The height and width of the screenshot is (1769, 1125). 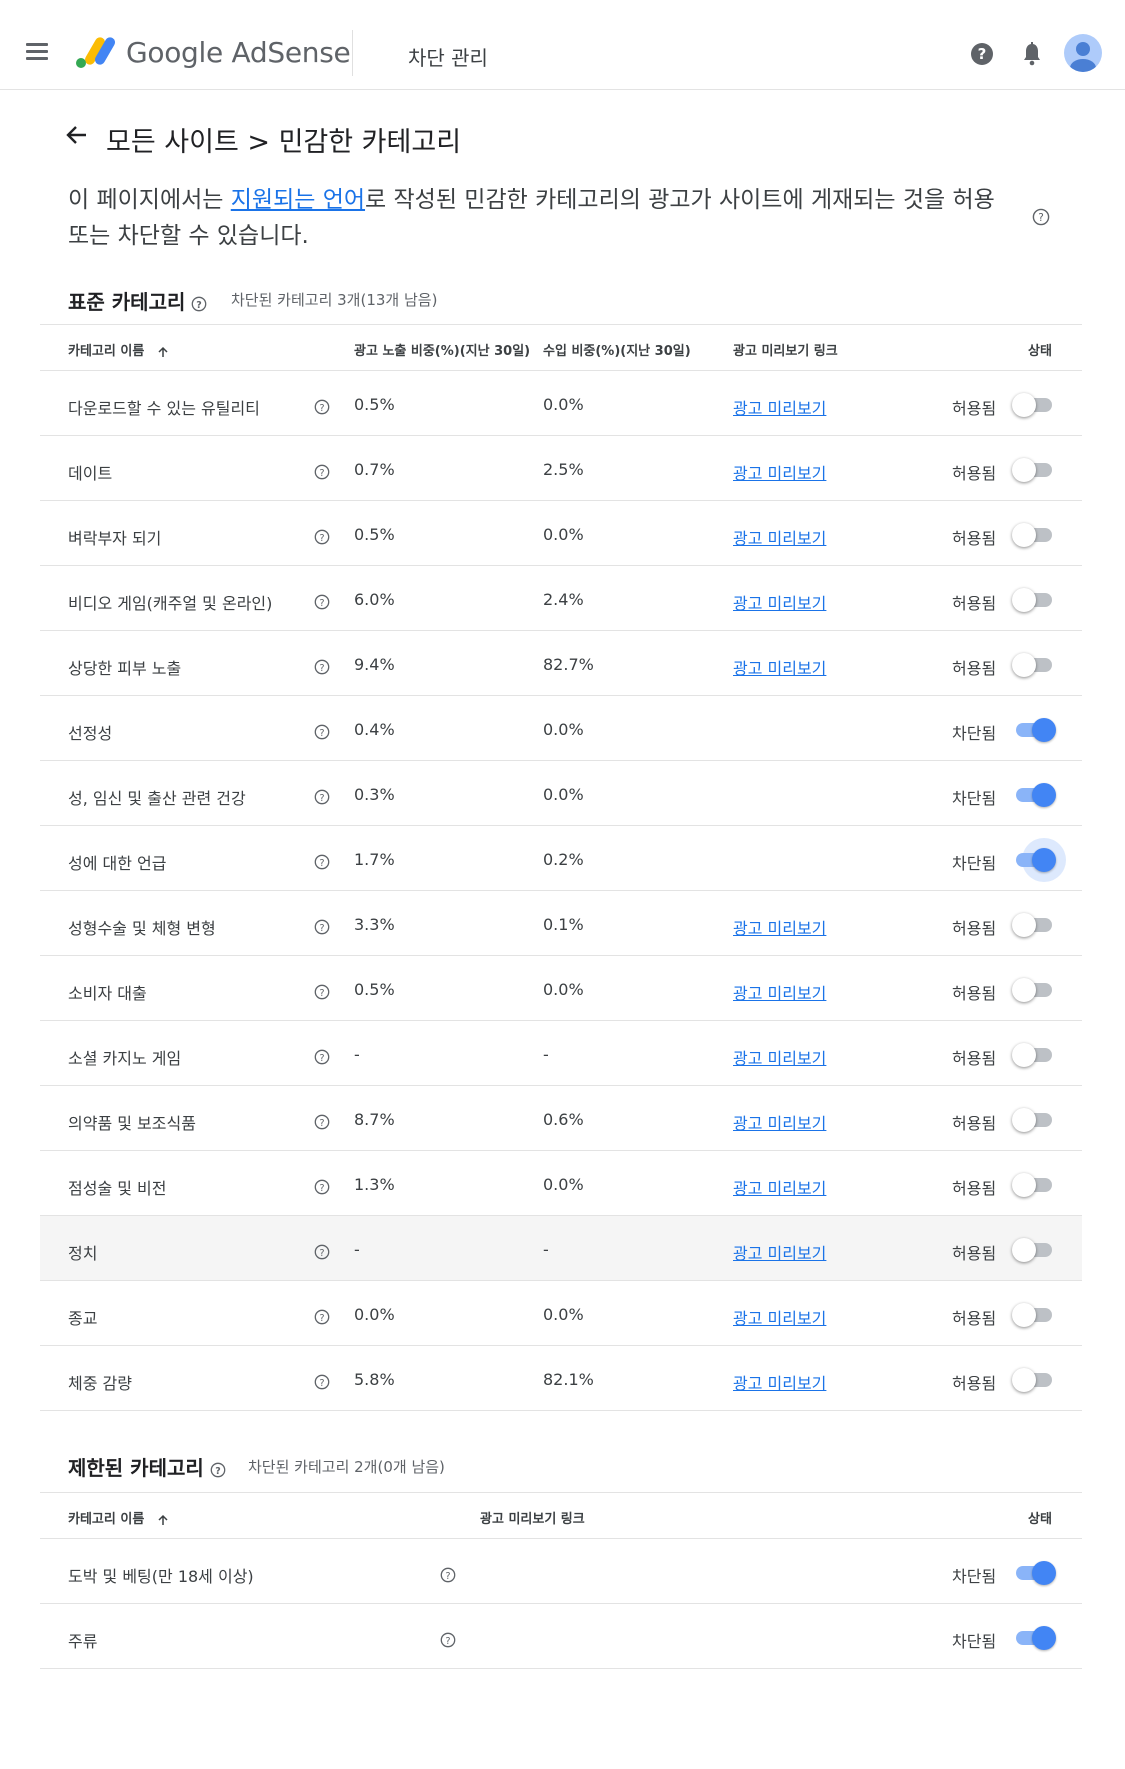 I want to click on bell-icon, so click(x=1032, y=54).